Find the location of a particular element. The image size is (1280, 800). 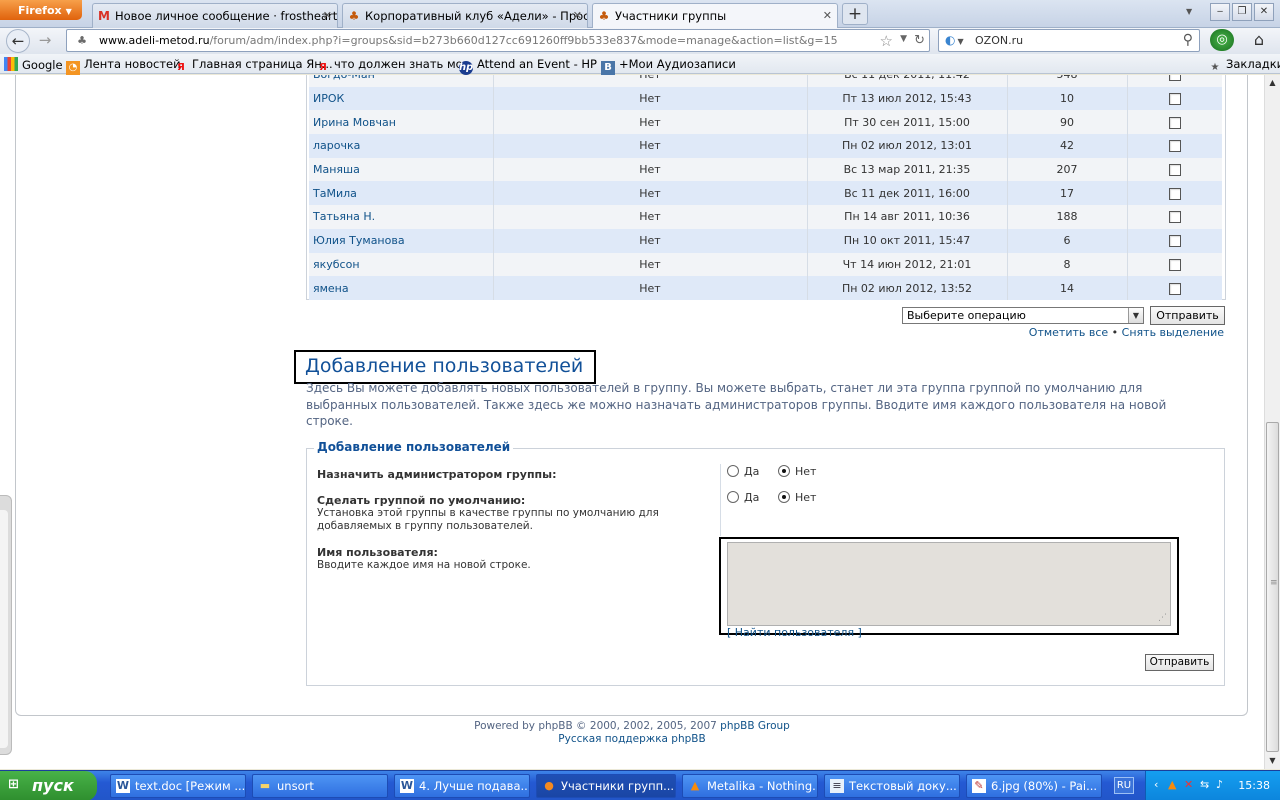

folder-icon: ▬ is located at coordinates (265, 785).